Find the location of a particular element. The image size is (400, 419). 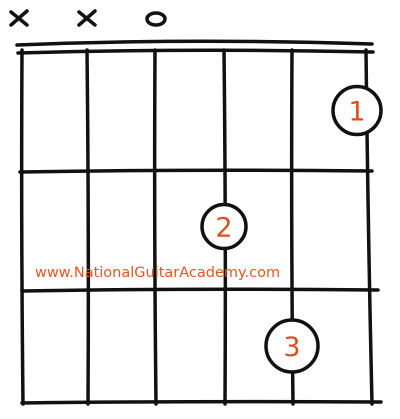

finger-marker-2: 2 is located at coordinates (224, 226).